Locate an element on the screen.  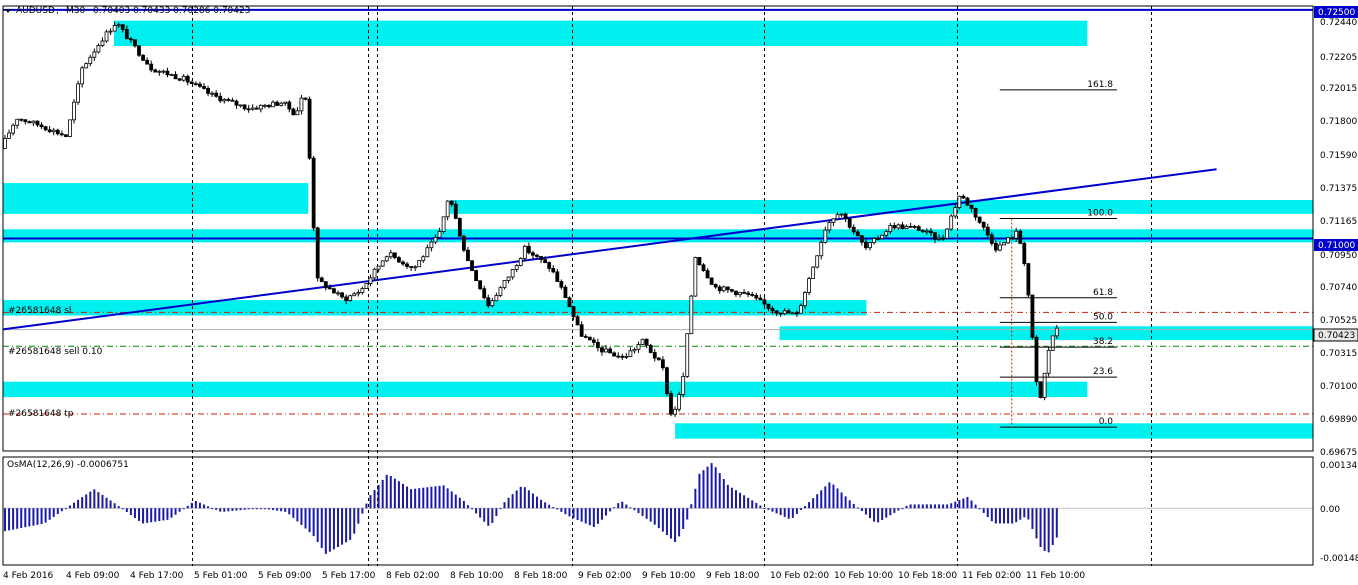
price-tag-mid: 0.71000 is located at coordinates (1336, 246).